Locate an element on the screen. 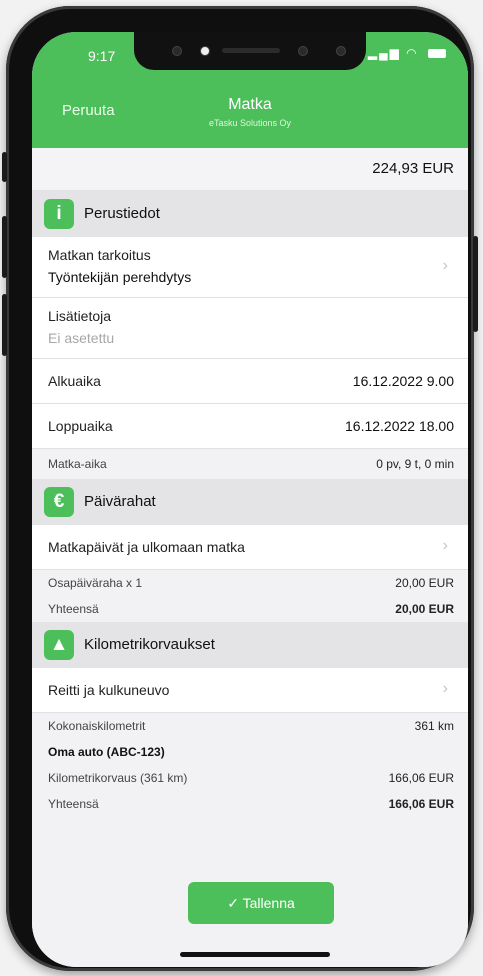 Image resolution: width=483 pixels, height=976 pixels. signal-icon: ▂▄▆ is located at coordinates (384, 53).